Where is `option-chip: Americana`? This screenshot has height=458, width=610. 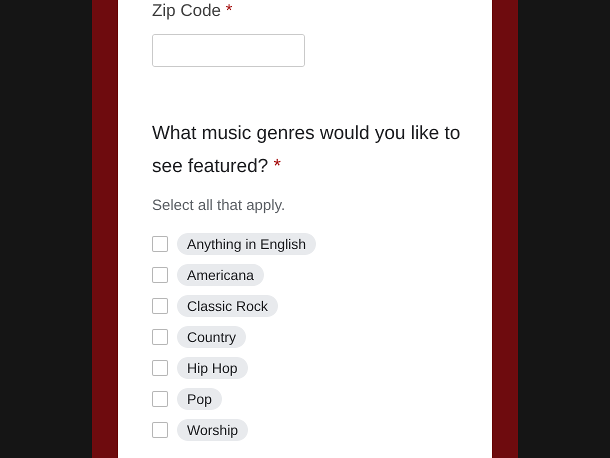 option-chip: Americana is located at coordinates (220, 275).